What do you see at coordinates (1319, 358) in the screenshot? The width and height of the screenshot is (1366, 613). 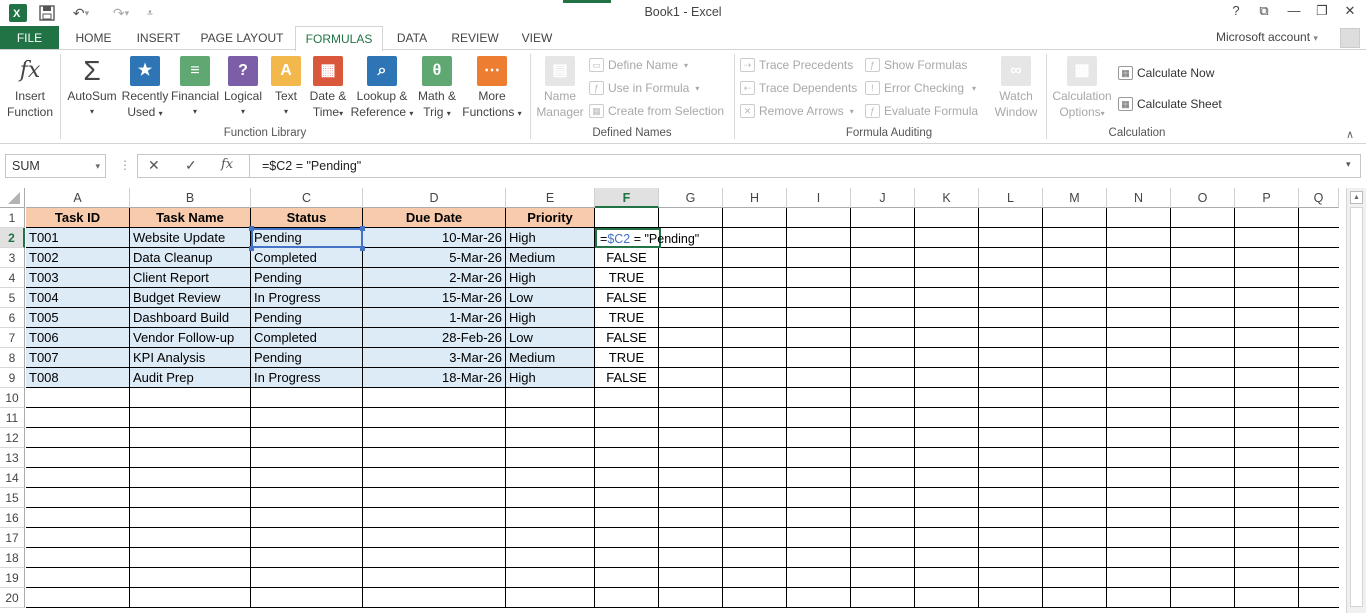 I see `cell-q8` at bounding box center [1319, 358].